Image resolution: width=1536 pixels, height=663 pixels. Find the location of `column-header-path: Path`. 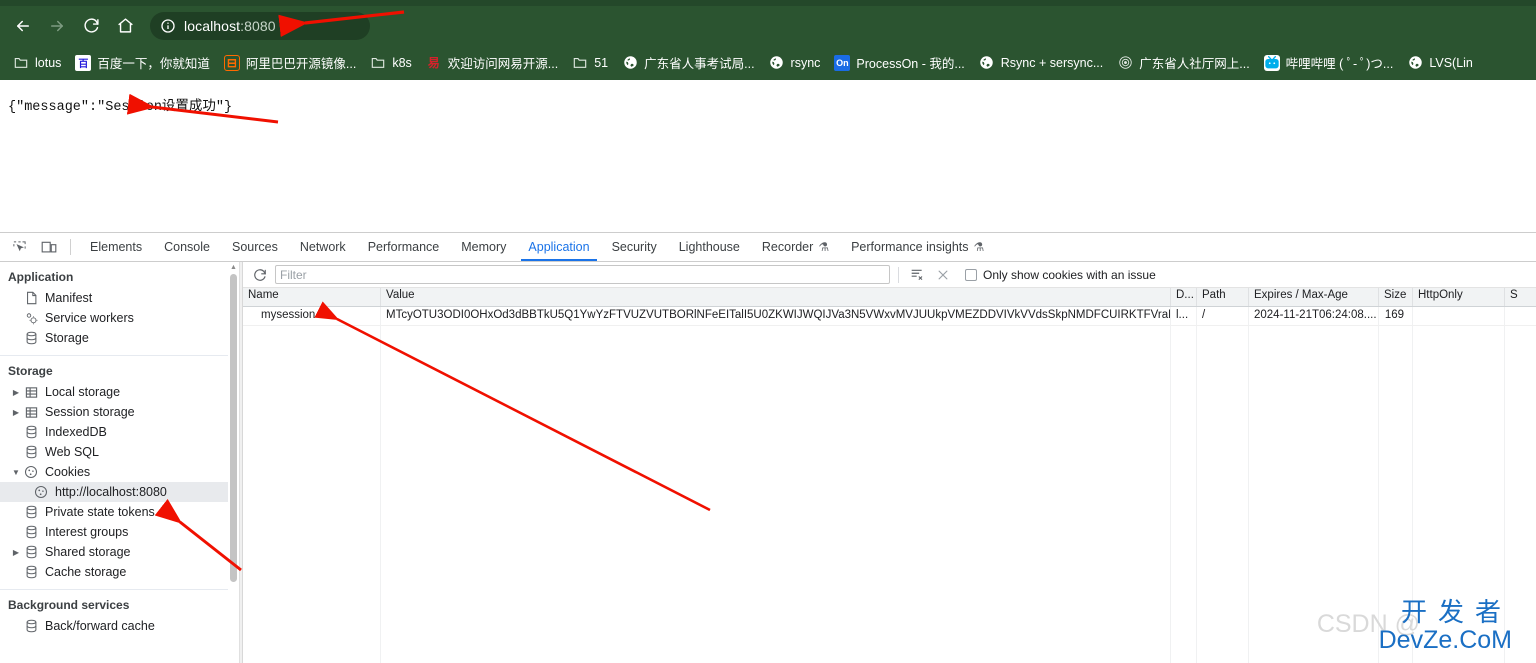

column-header-path: Path is located at coordinates (1223, 297).